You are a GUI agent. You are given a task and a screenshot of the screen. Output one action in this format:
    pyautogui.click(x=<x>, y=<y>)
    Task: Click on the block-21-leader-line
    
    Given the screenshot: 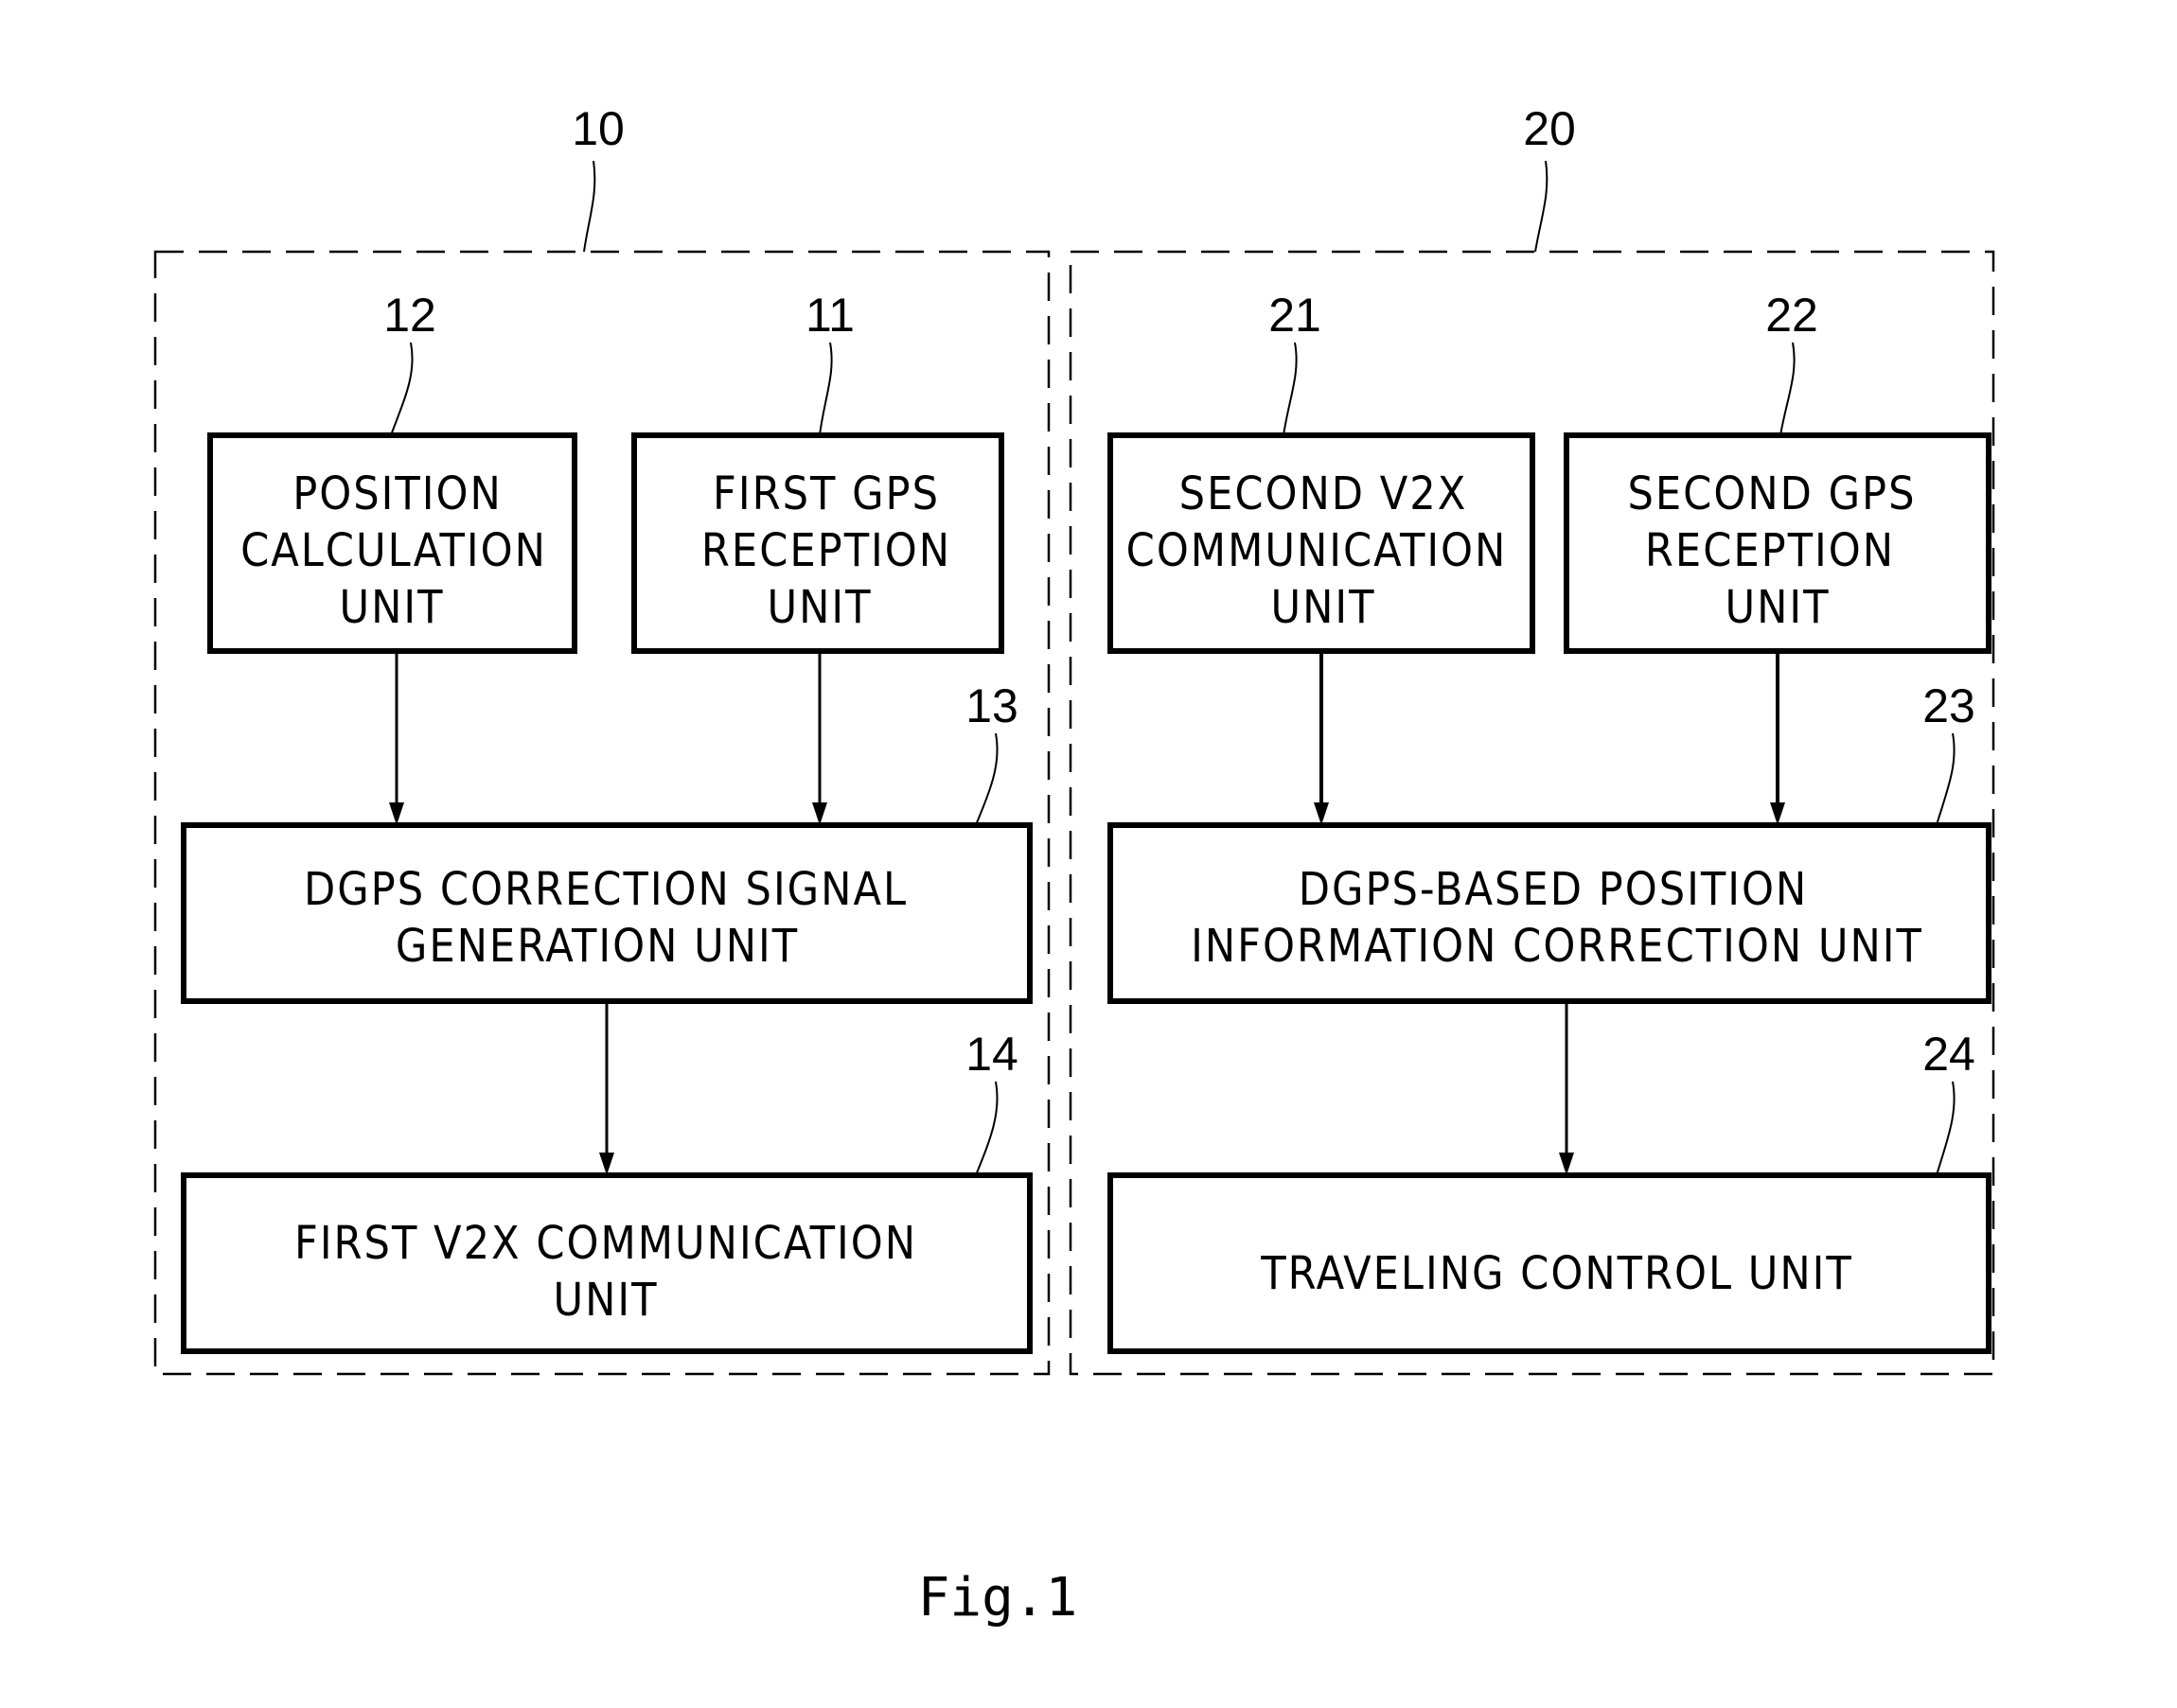 What is the action you would take?
    pyautogui.click(x=1290, y=389)
    